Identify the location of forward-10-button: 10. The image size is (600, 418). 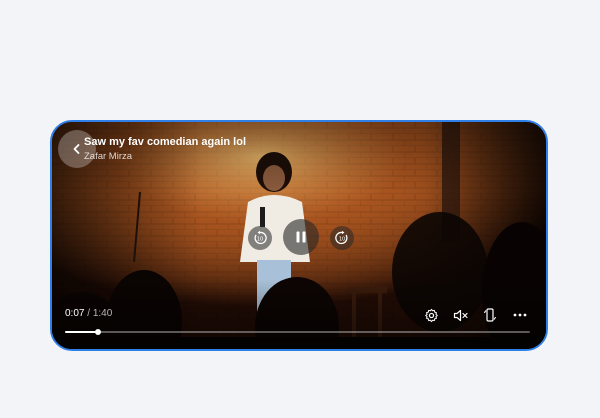
(342, 238).